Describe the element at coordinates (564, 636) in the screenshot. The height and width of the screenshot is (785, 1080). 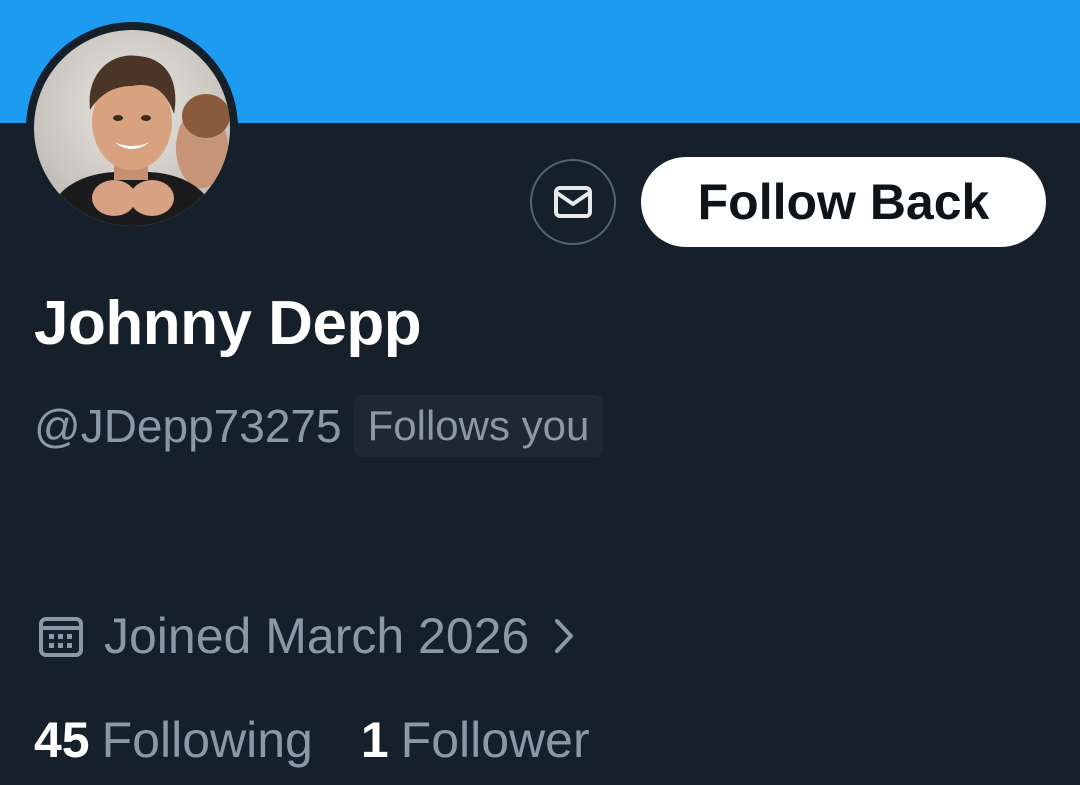
I see `chevron-right-icon` at that location.